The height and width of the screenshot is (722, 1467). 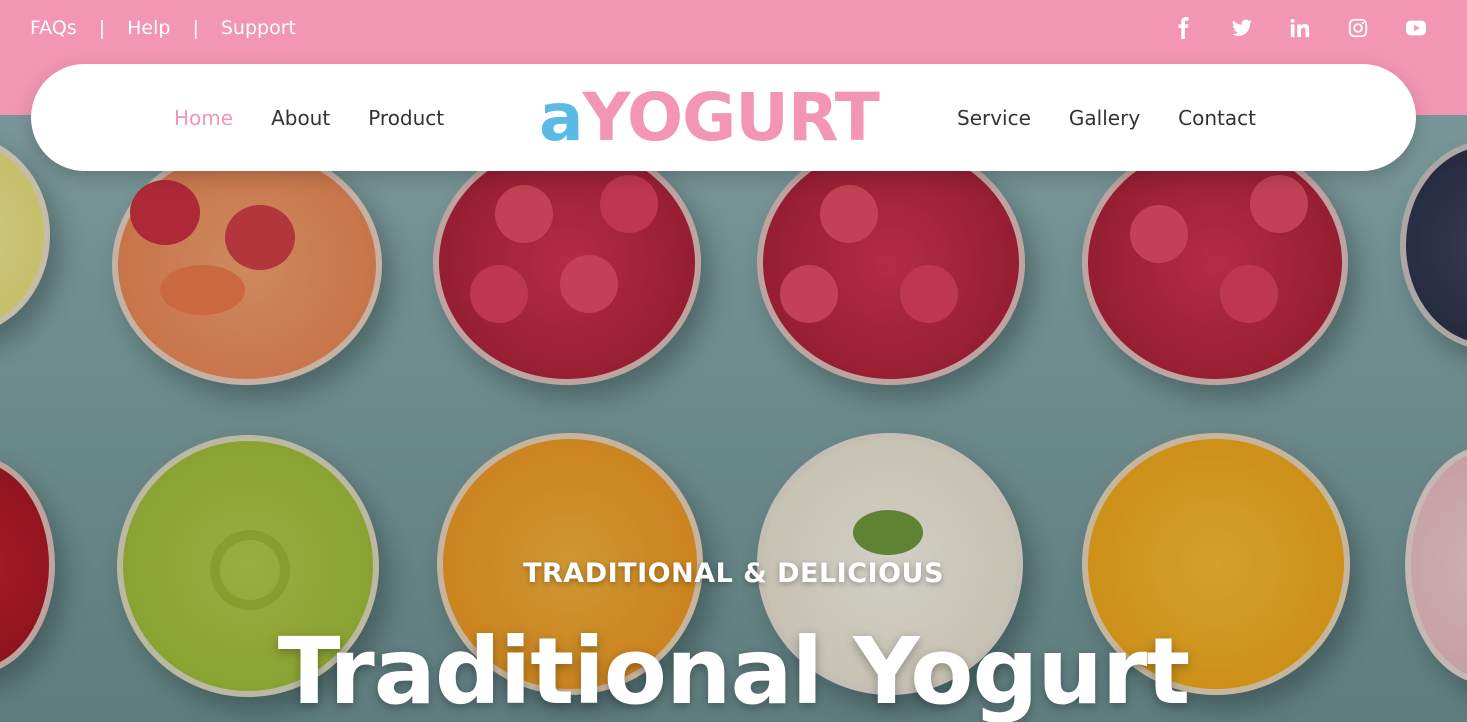 I want to click on brand-logo: aYOGURT, so click(x=709, y=118).